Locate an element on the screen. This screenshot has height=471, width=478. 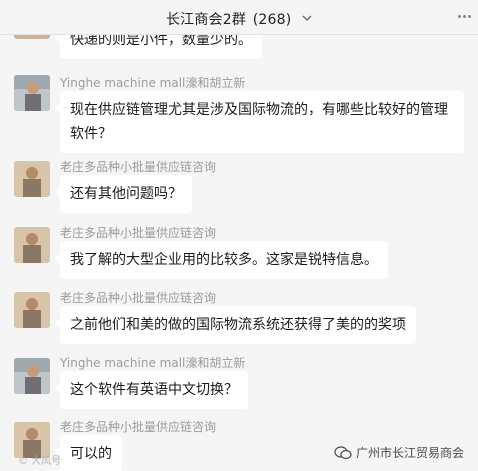
message-text: 现在供应链管理尤其是涉及国际物流的，有哪些比较好的管理软件？ is located at coordinates (259, 122).